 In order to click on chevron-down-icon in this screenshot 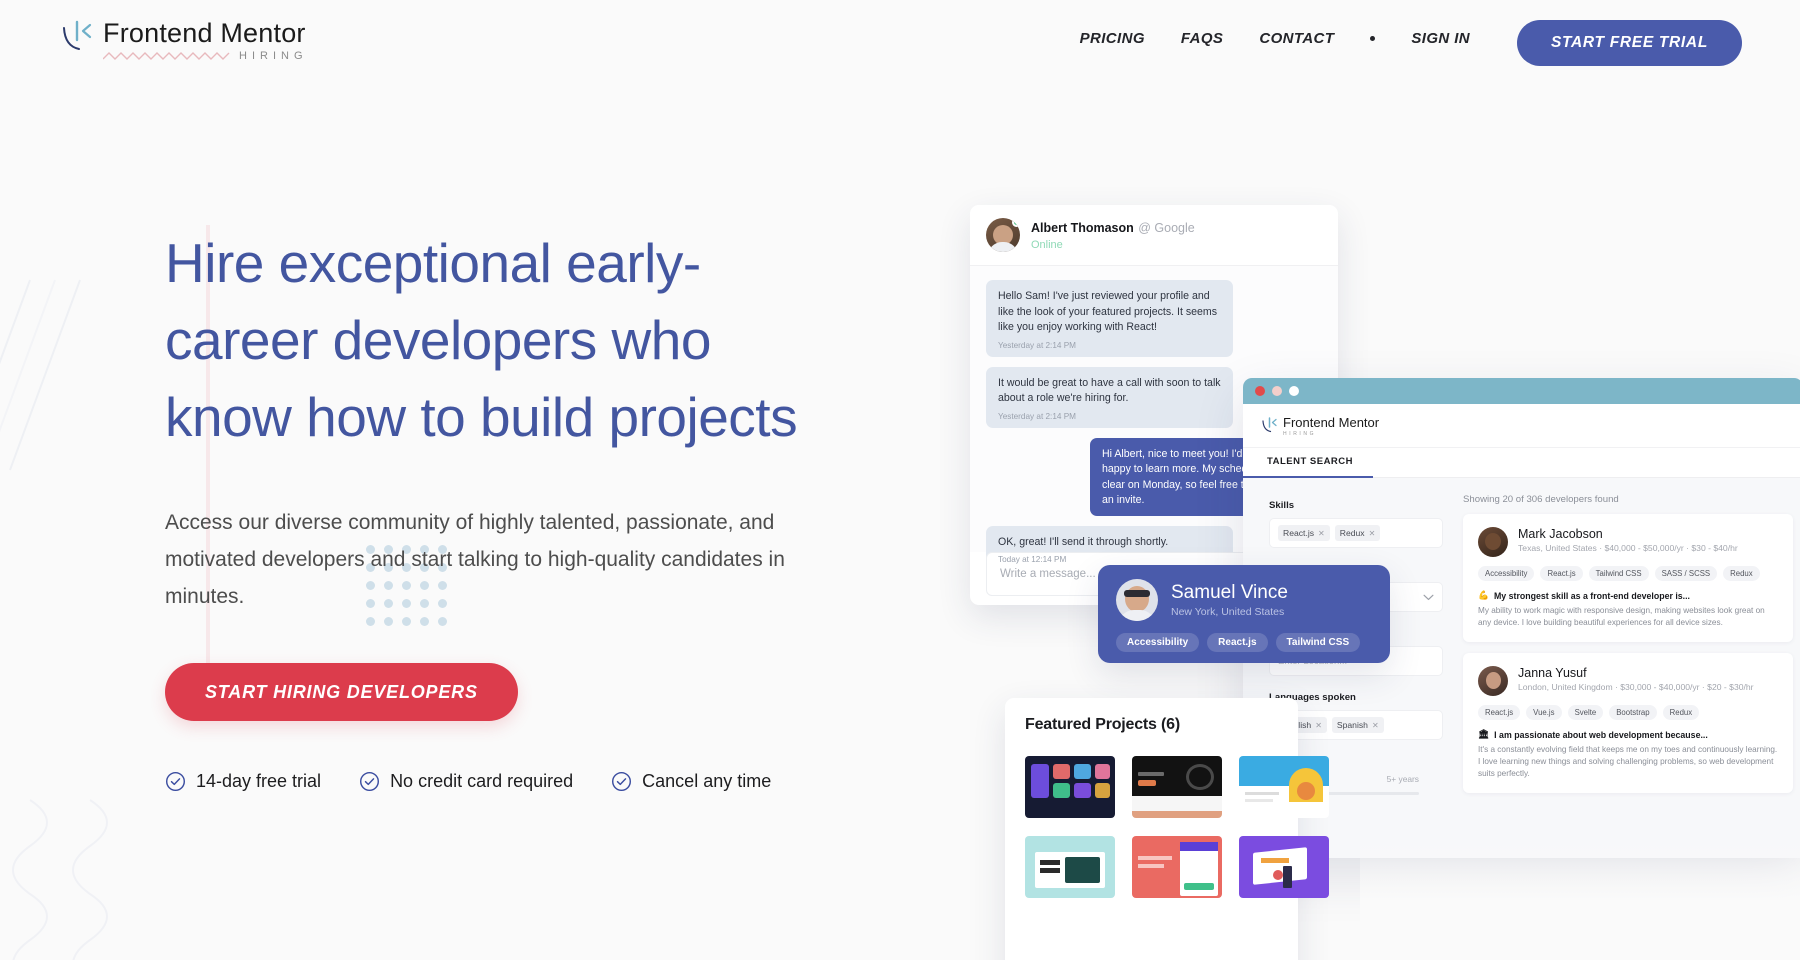, I will do `click(1428, 597)`.